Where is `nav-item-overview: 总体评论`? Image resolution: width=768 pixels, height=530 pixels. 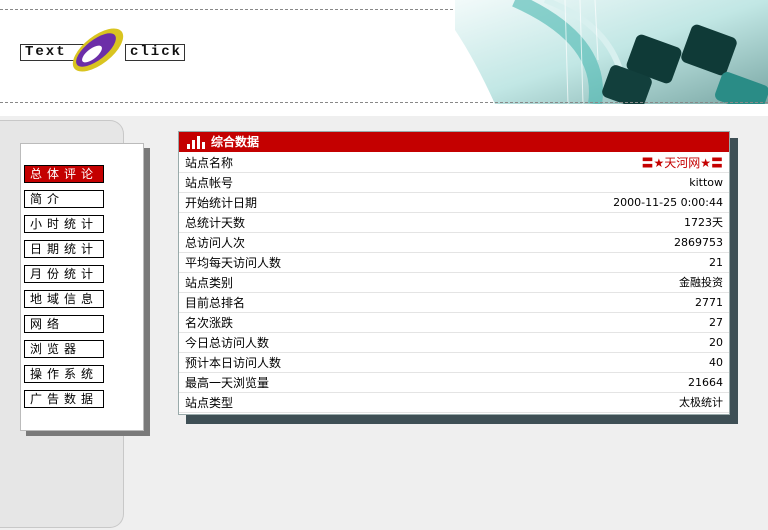 nav-item-overview: 总体评论 is located at coordinates (64, 174).